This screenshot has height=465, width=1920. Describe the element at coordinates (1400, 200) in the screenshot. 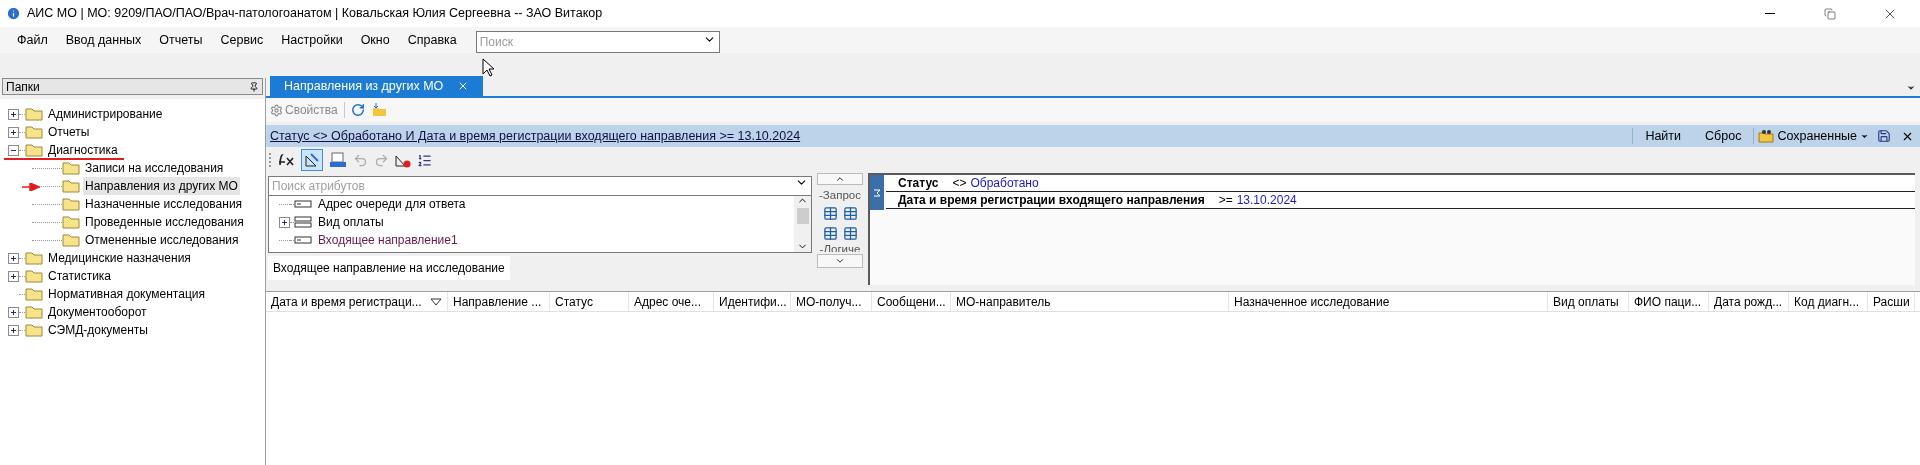

I see `condition-row: Дата и время регистрации входящего направления >= 13.10.2024` at that location.